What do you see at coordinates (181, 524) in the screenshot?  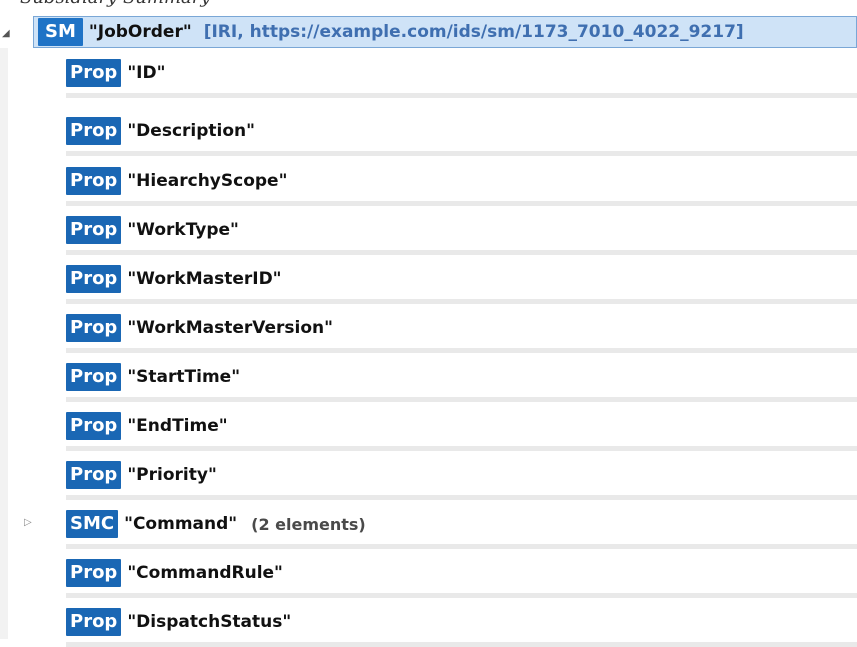 I see `collection-name: "Command"` at bounding box center [181, 524].